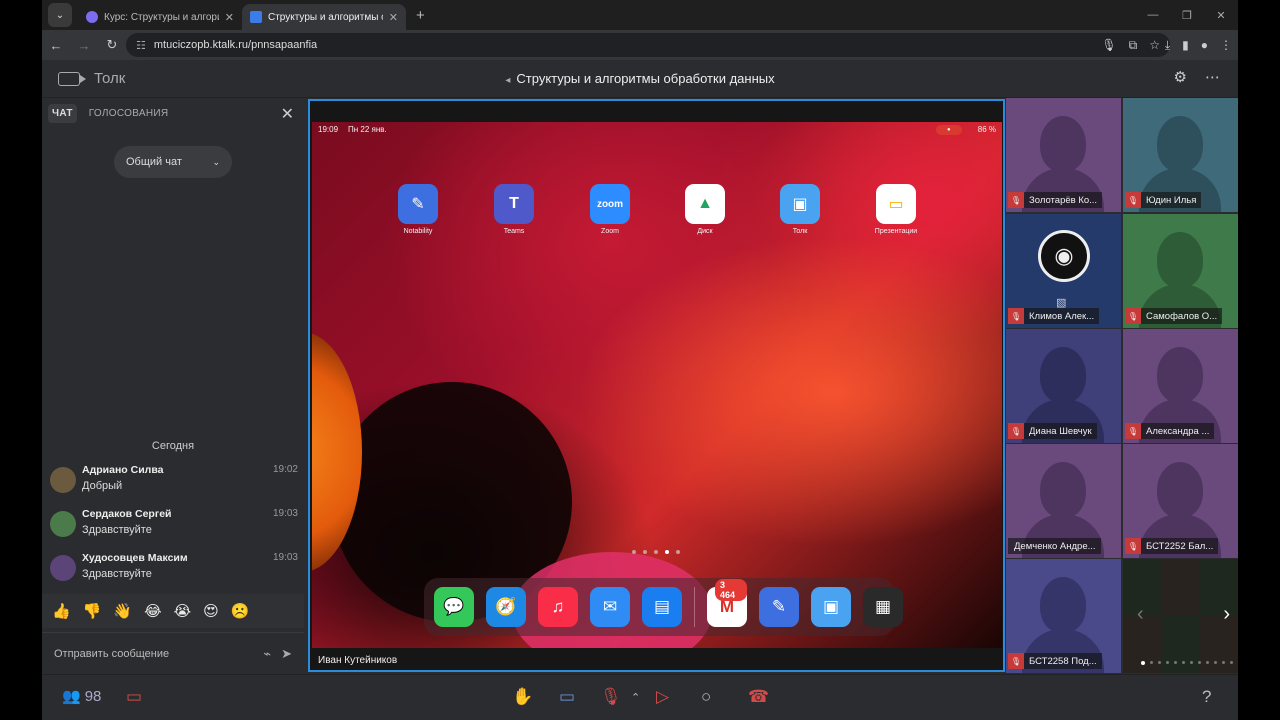  I want to click on close-chat-icon: ✕, so click(287, 114).